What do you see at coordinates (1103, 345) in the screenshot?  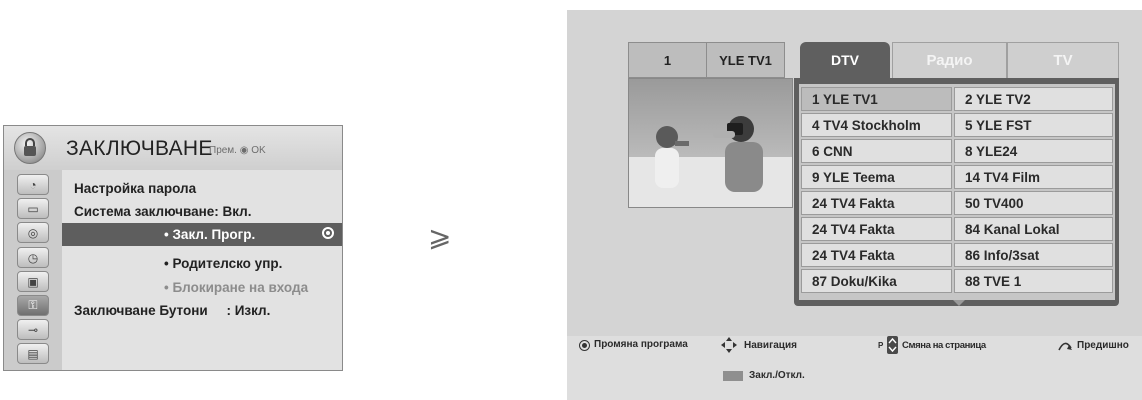 I see `legend-previous: Предишно` at bounding box center [1103, 345].